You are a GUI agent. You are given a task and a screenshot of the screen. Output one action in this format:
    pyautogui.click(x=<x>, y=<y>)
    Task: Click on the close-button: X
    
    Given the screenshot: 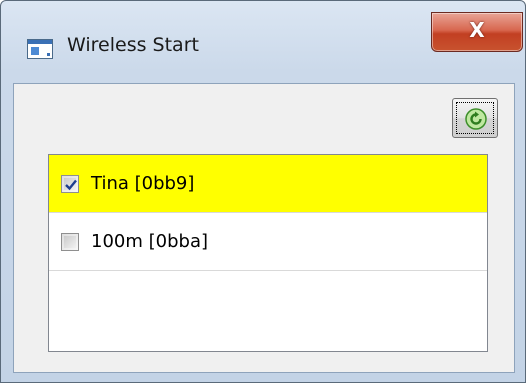 What is the action you would take?
    pyautogui.click(x=477, y=32)
    